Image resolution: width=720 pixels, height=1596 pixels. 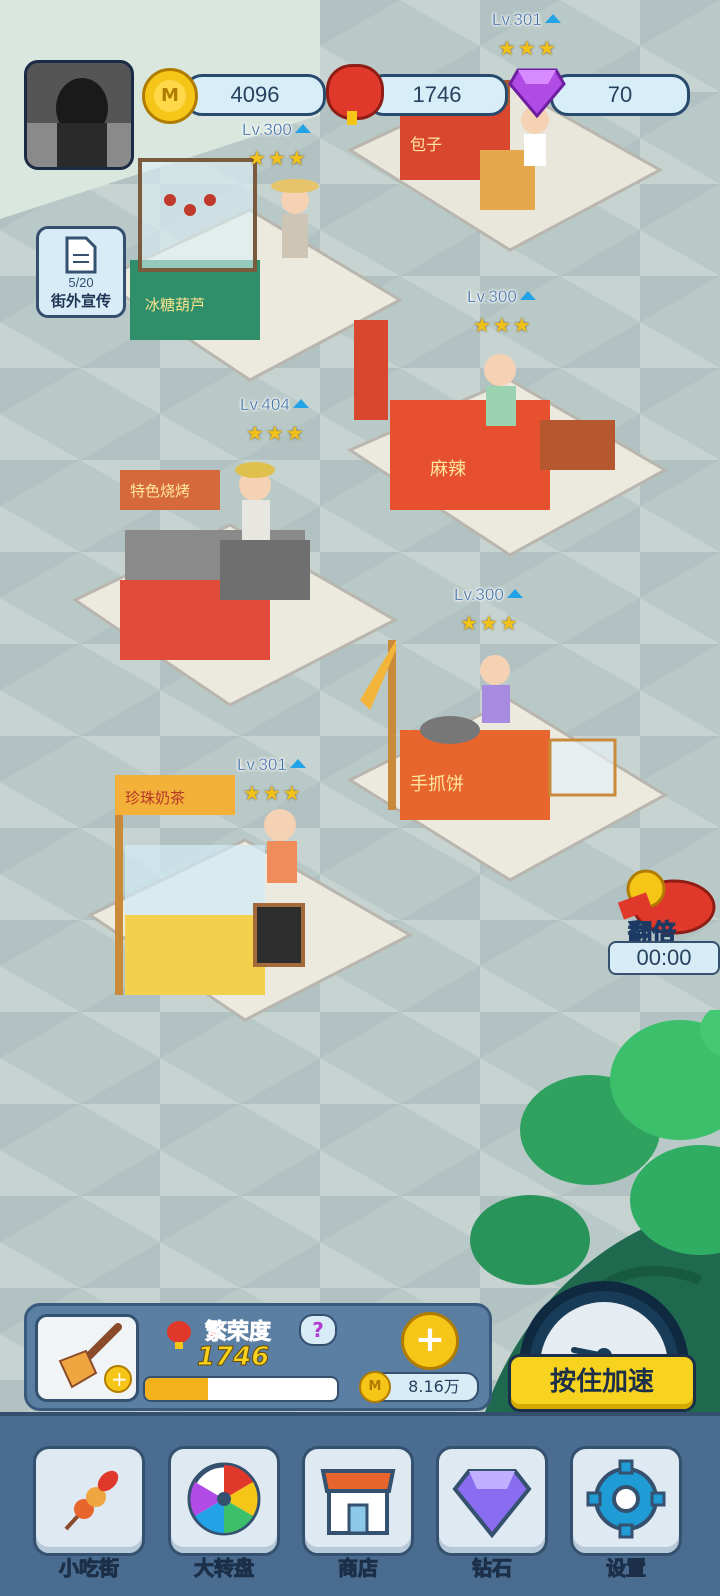 What do you see at coordinates (492, 1504) in the screenshot?
I see `diamond-icon` at bounding box center [492, 1504].